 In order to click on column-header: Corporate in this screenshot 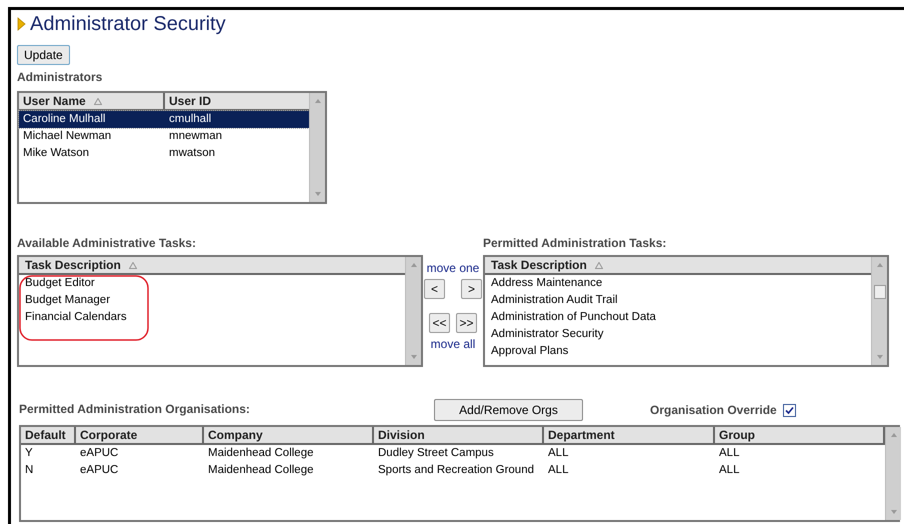, I will do `click(140, 435)`.